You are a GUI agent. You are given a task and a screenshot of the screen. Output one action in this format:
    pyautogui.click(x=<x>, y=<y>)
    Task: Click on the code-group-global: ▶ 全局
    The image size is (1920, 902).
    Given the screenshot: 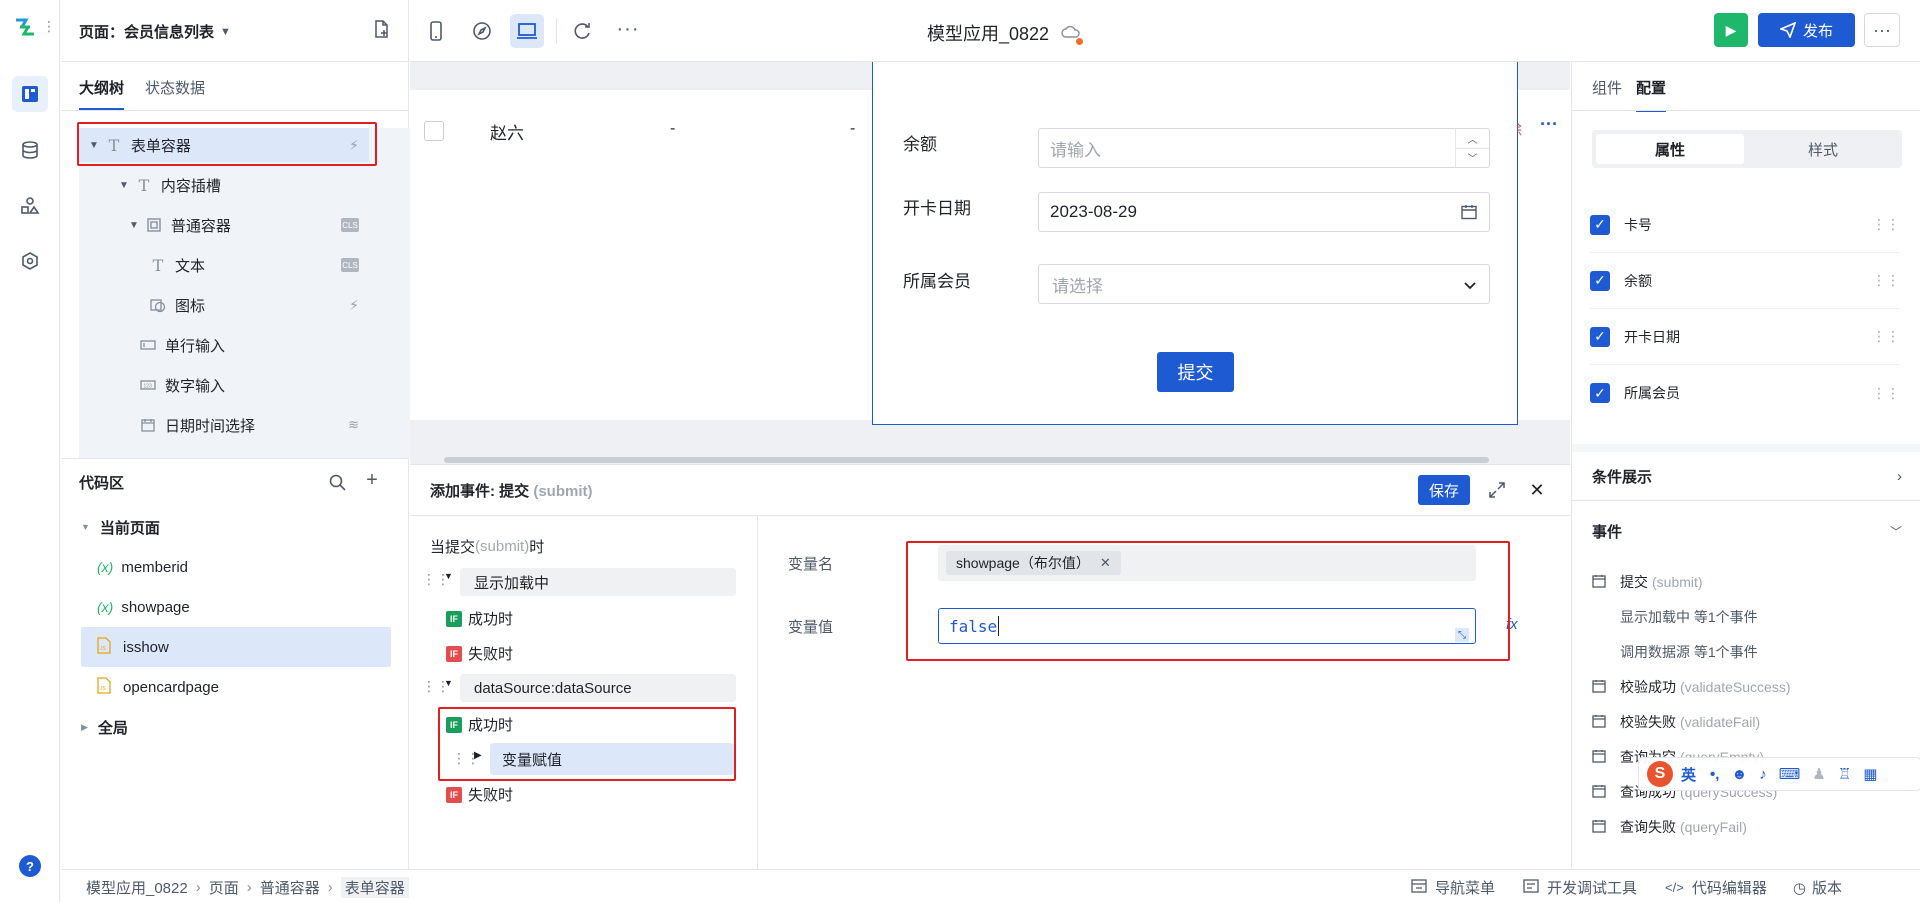 What is the action you would take?
    pyautogui.click(x=236, y=727)
    